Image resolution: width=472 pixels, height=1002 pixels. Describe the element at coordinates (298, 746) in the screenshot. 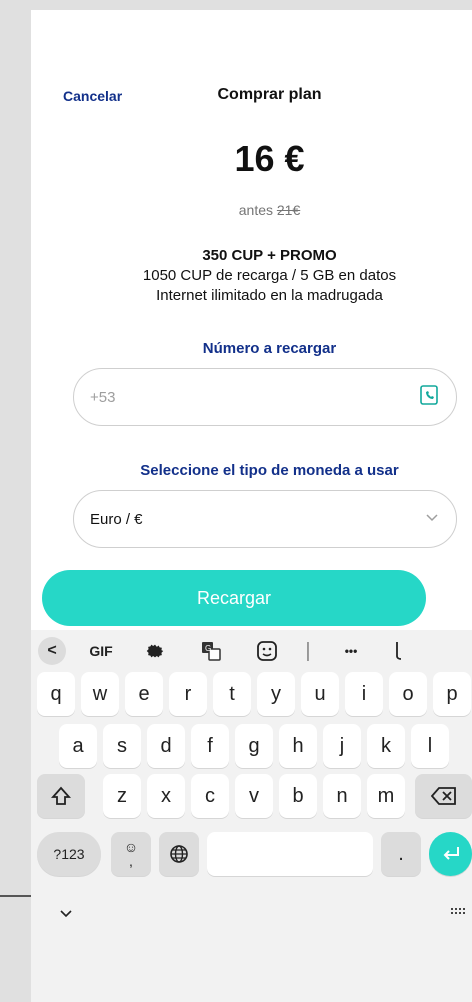

I see `key-h: h` at that location.